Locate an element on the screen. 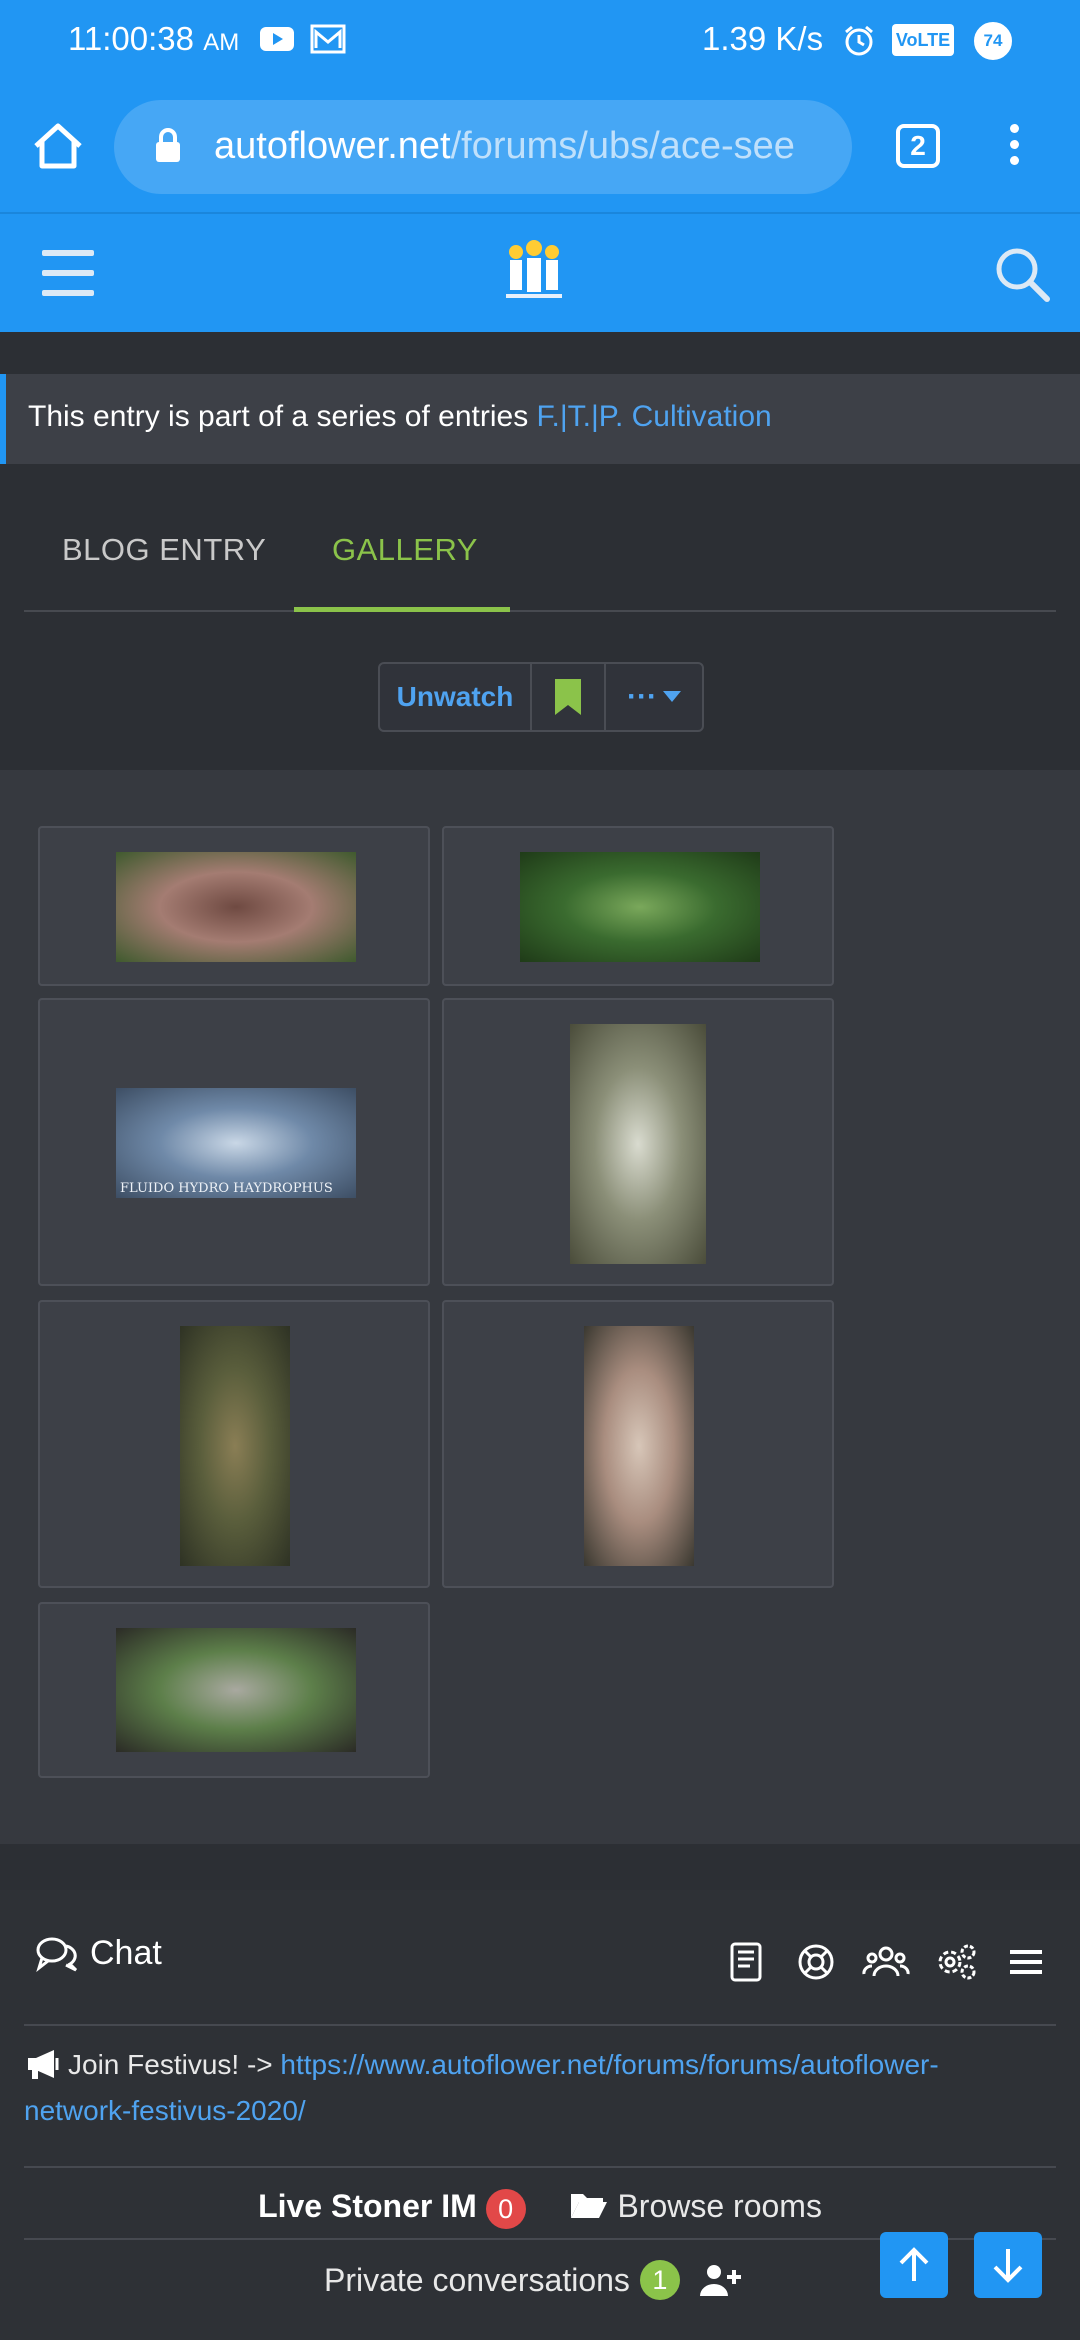 This screenshot has height=2340, width=1080. net-speed: 1.39 K/s is located at coordinates (763, 38).